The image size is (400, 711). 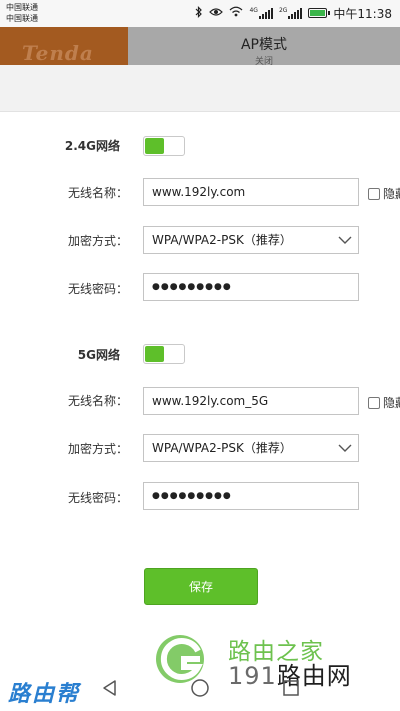 What do you see at coordinates (253, 10) in the screenshot?
I see `network-type-1-label: 4G` at bounding box center [253, 10].